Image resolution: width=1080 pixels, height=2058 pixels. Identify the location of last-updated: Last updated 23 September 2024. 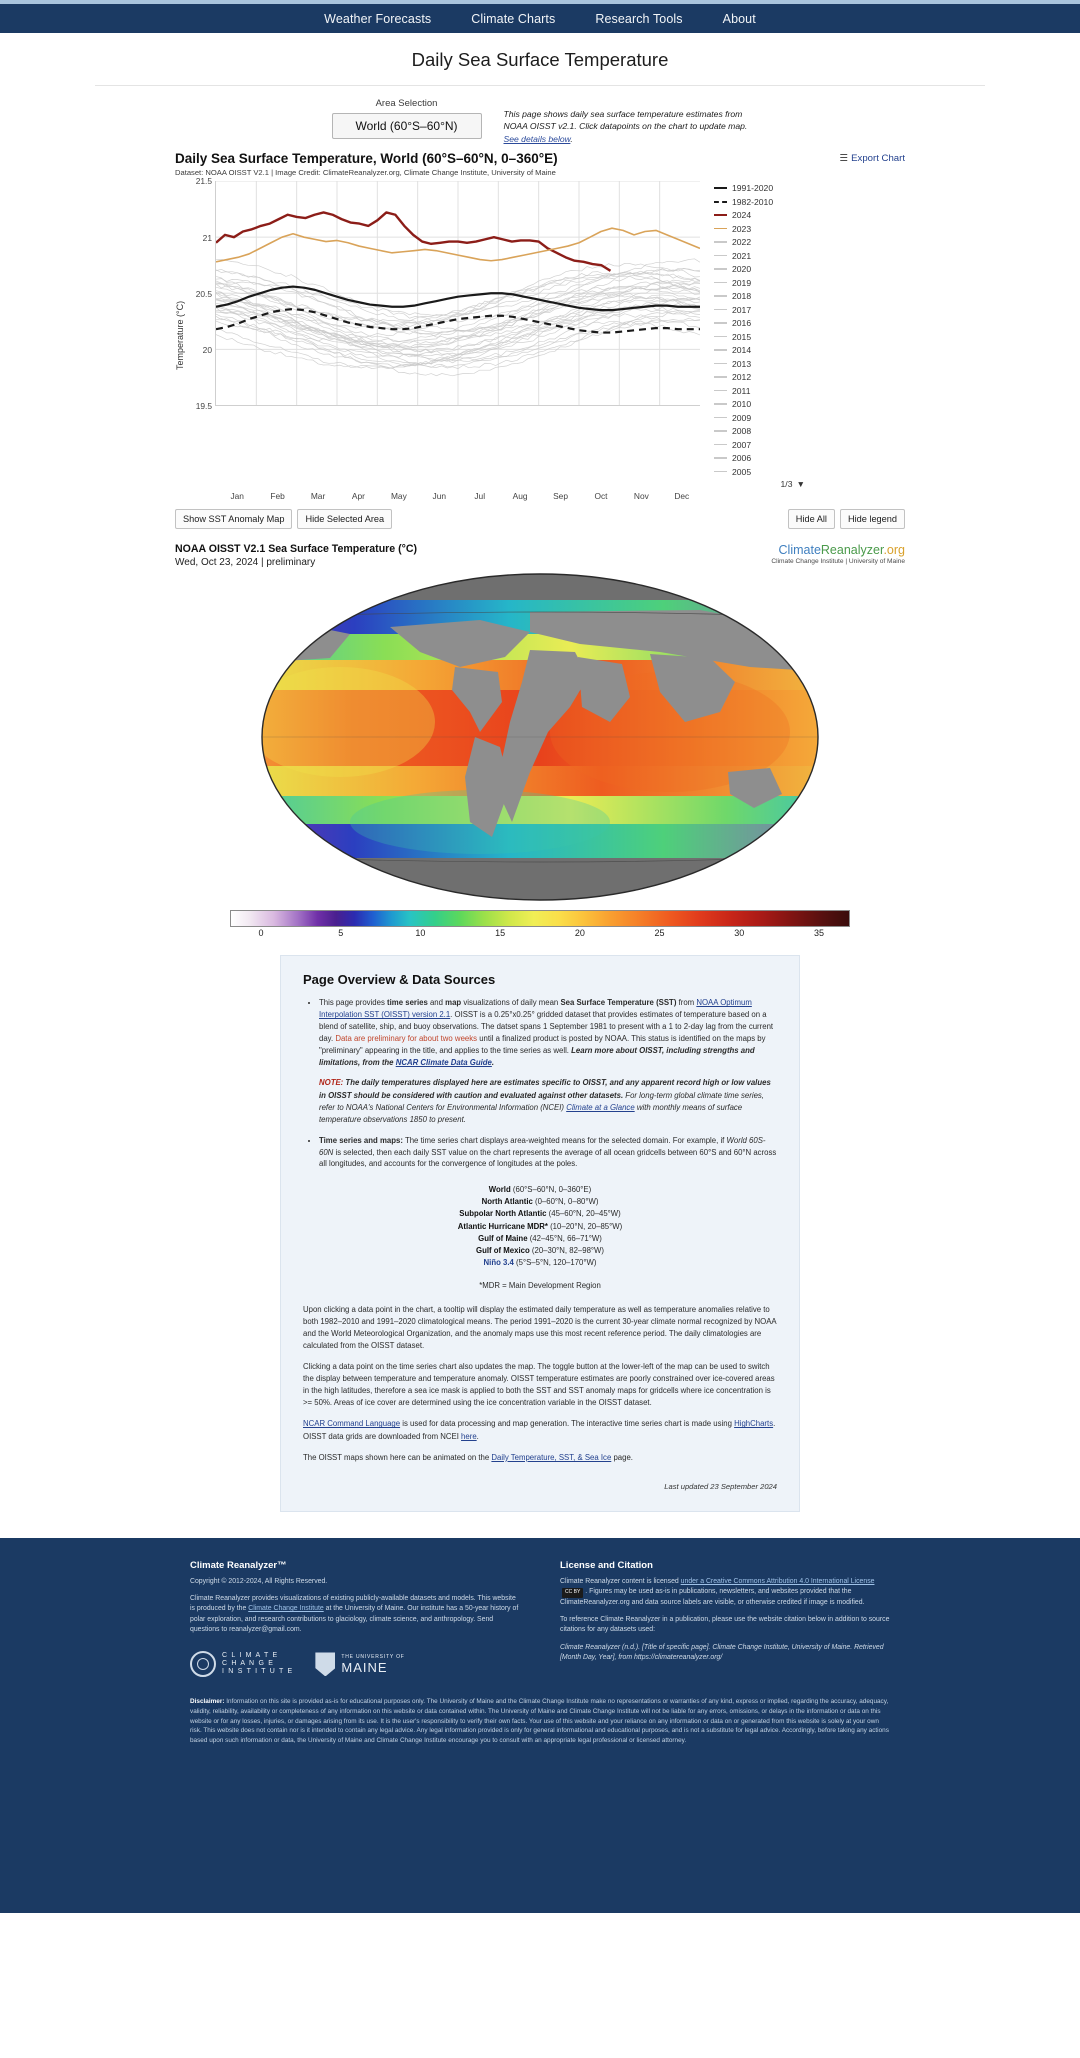
(720, 1486).